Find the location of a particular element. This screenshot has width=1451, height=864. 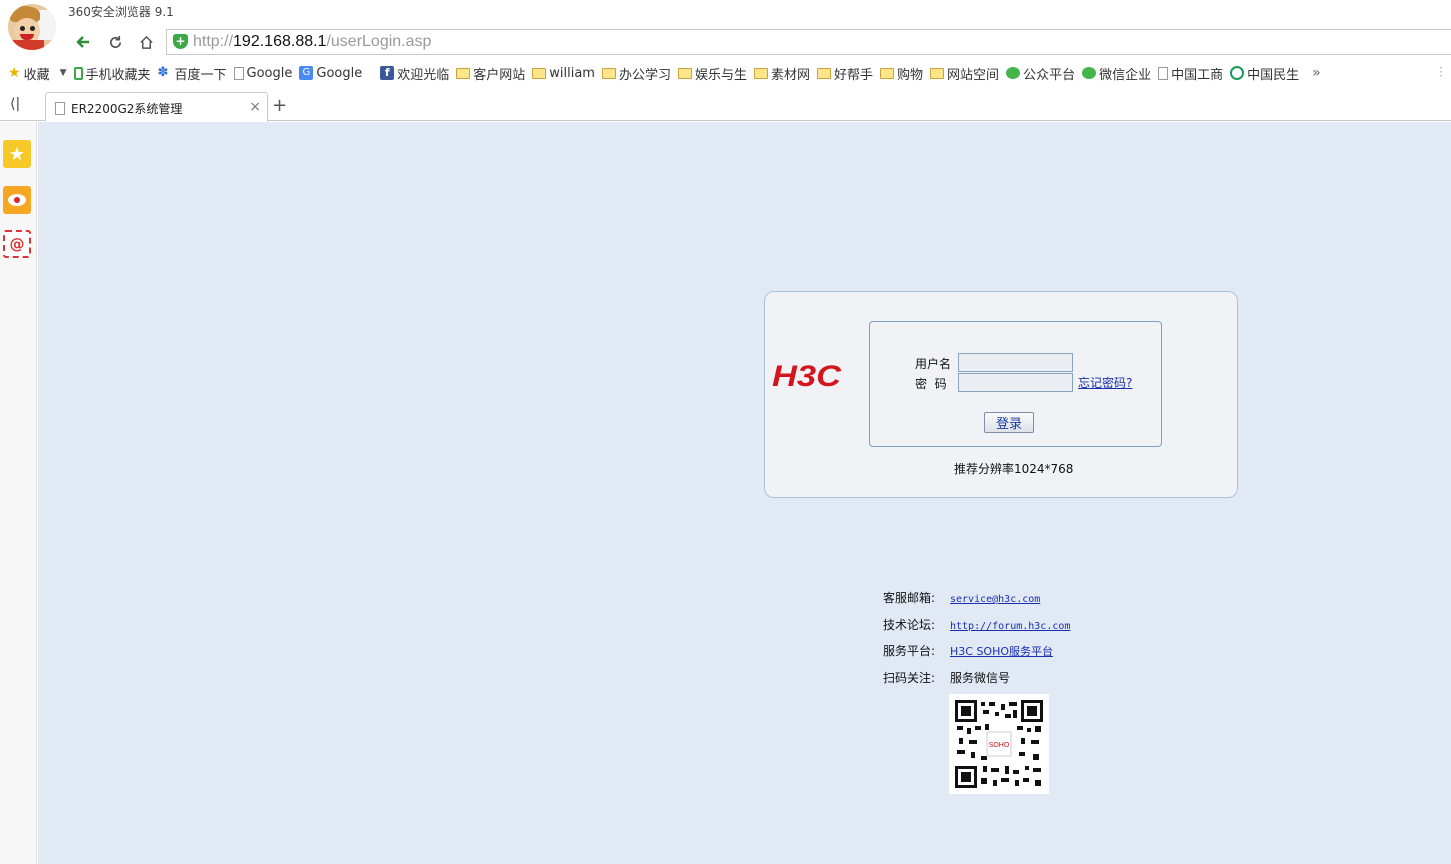

bookmark-google-1: Google is located at coordinates (262, 73).